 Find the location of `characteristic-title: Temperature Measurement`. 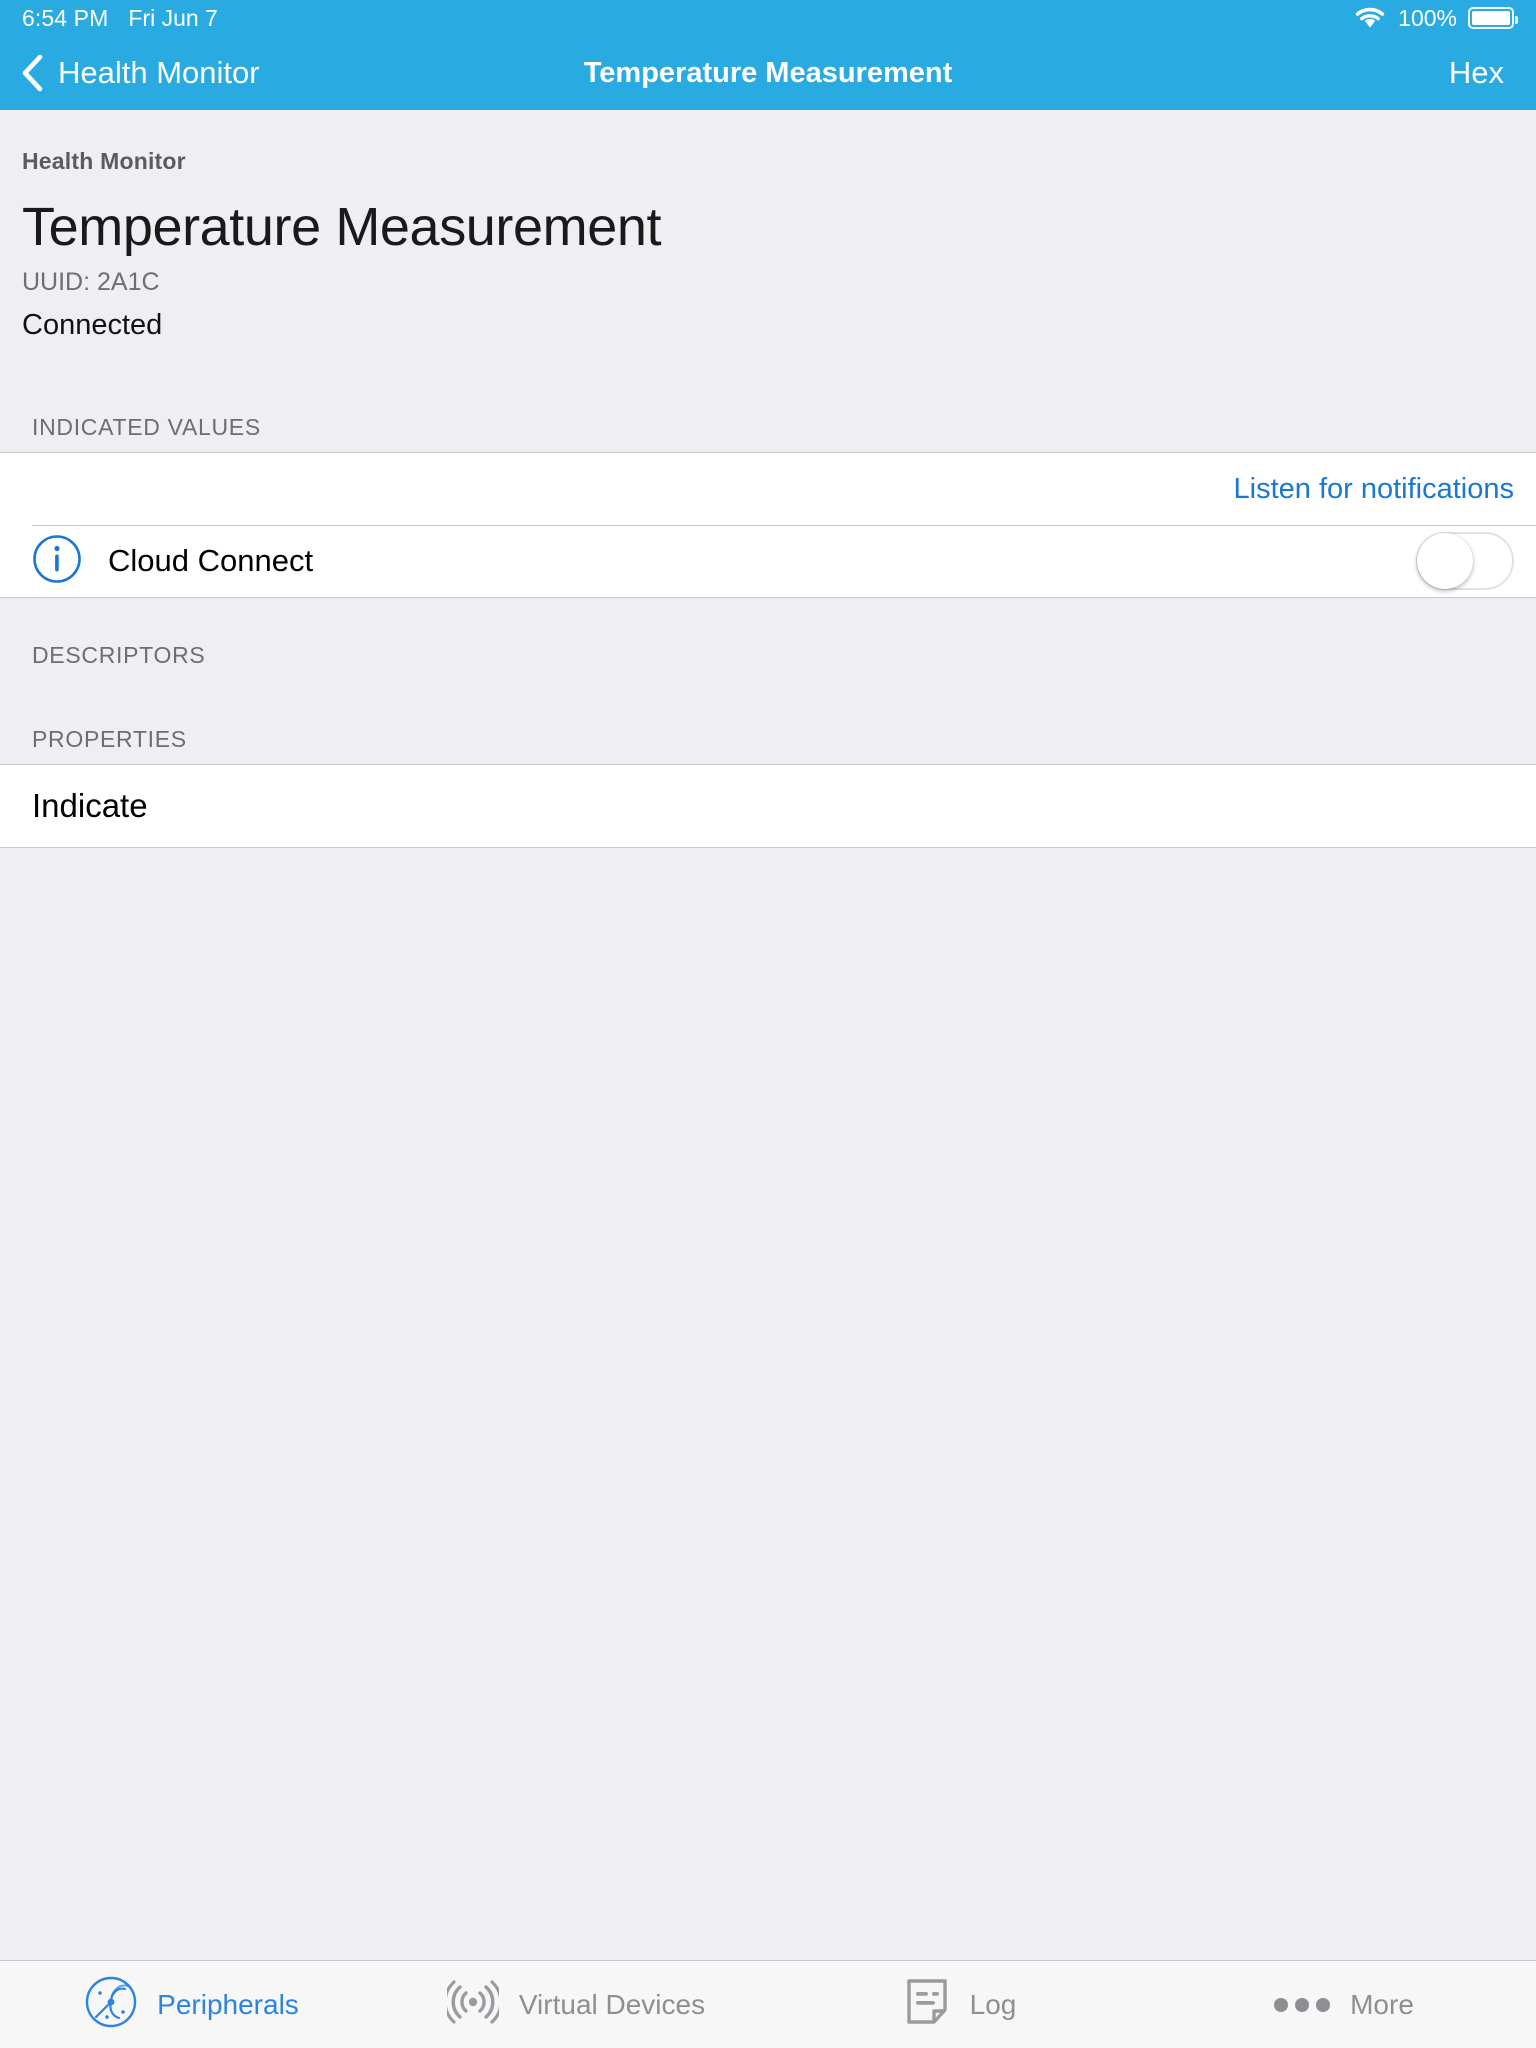

characteristic-title: Temperature Measurement is located at coordinates (342, 227).